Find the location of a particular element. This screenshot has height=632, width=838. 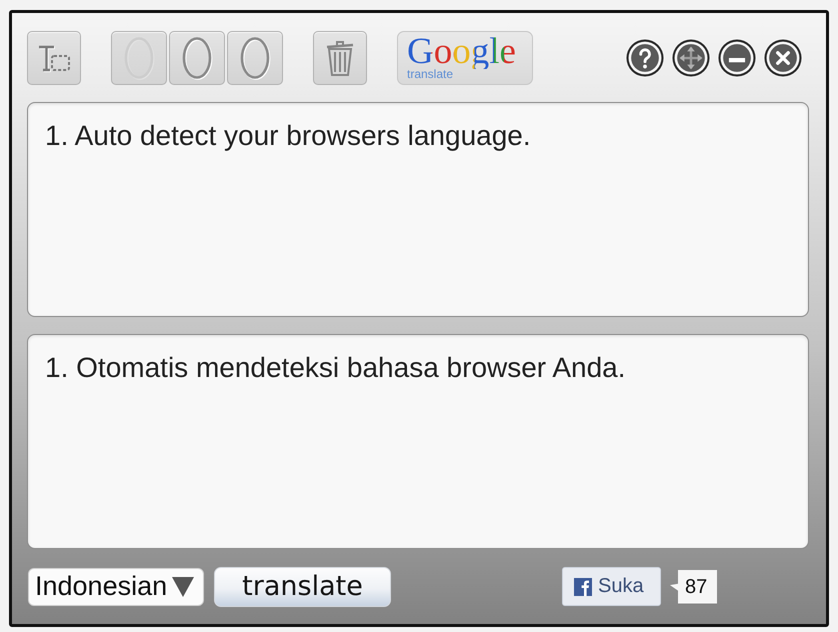

help-icon is located at coordinates (645, 57).